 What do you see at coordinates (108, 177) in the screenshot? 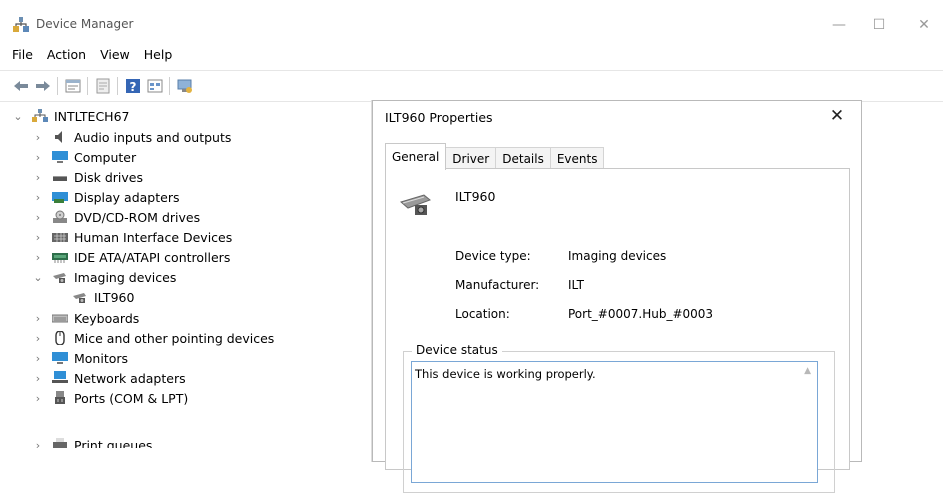
I see `tree-item-label: Disk drives` at bounding box center [108, 177].